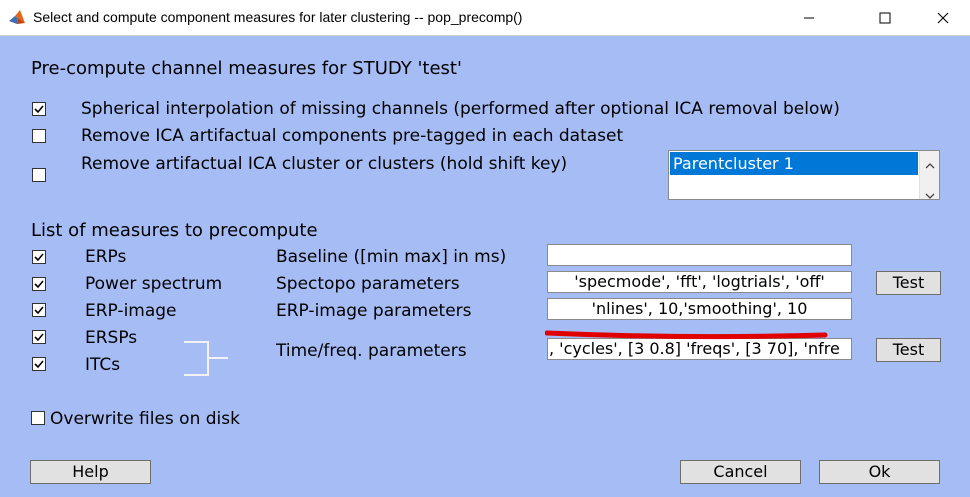 This screenshot has width=970, height=497. I want to click on erpimage-params-label: ERP-image parameters, so click(374, 311).